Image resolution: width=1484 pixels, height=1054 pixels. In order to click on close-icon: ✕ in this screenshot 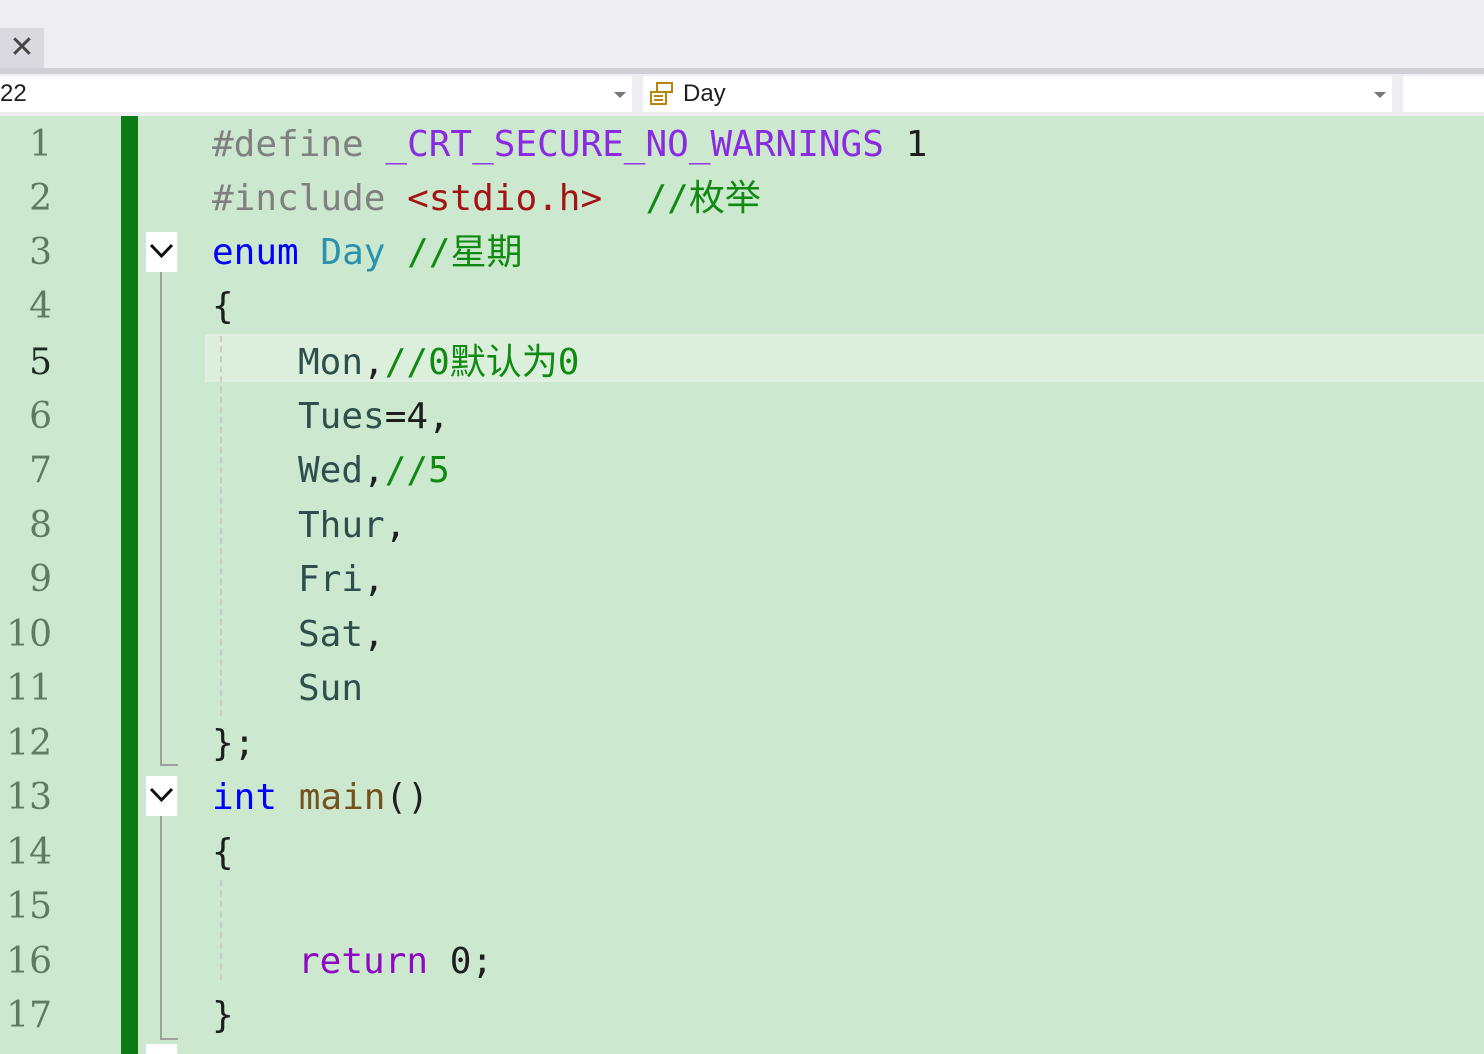, I will do `click(22, 48)`.